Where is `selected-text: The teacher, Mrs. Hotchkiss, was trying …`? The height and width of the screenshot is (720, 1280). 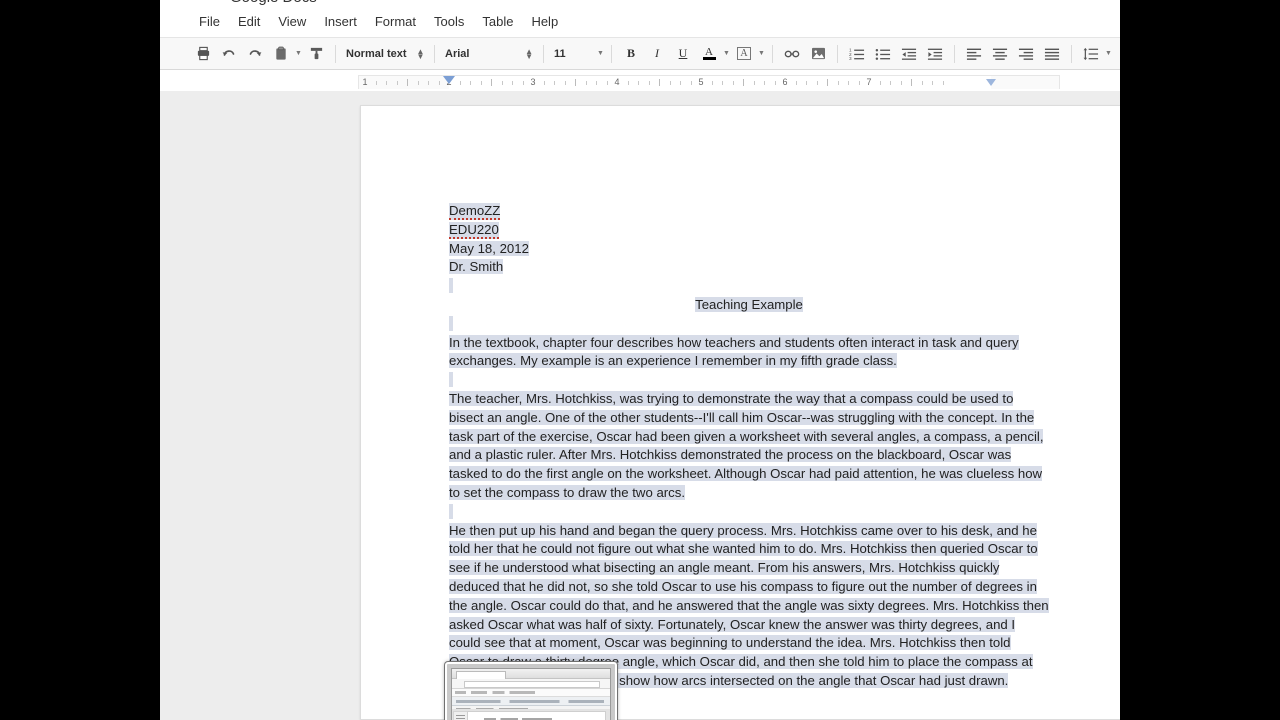 selected-text: The teacher, Mrs. Hotchkiss, was trying … is located at coordinates (746, 445).